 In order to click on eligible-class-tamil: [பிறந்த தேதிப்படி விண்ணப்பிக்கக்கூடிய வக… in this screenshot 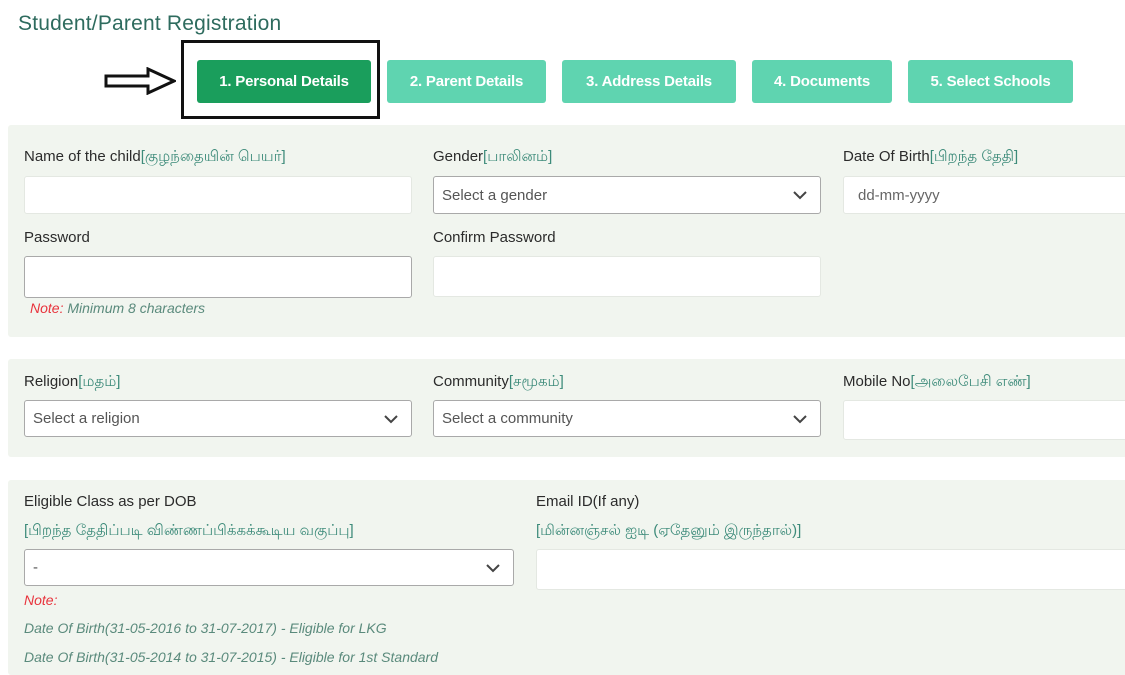, I will do `click(189, 530)`.